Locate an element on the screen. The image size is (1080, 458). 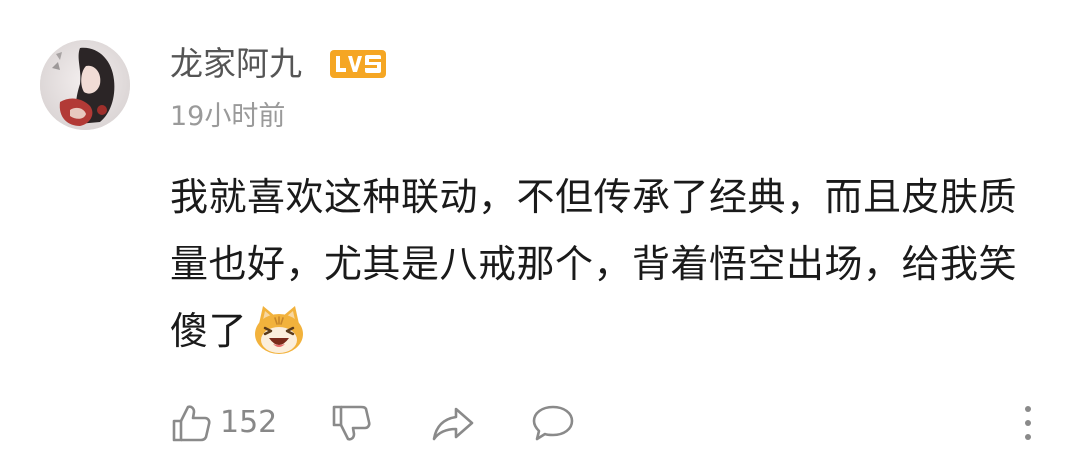
reply-button is located at coordinates (553, 423).